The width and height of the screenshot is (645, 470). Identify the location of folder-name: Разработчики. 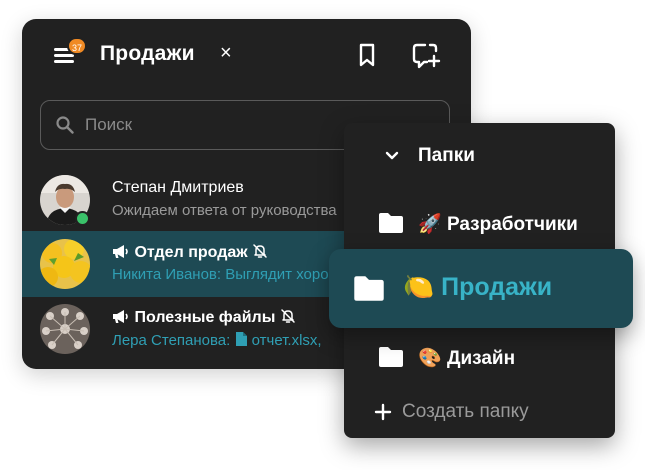
(512, 224).